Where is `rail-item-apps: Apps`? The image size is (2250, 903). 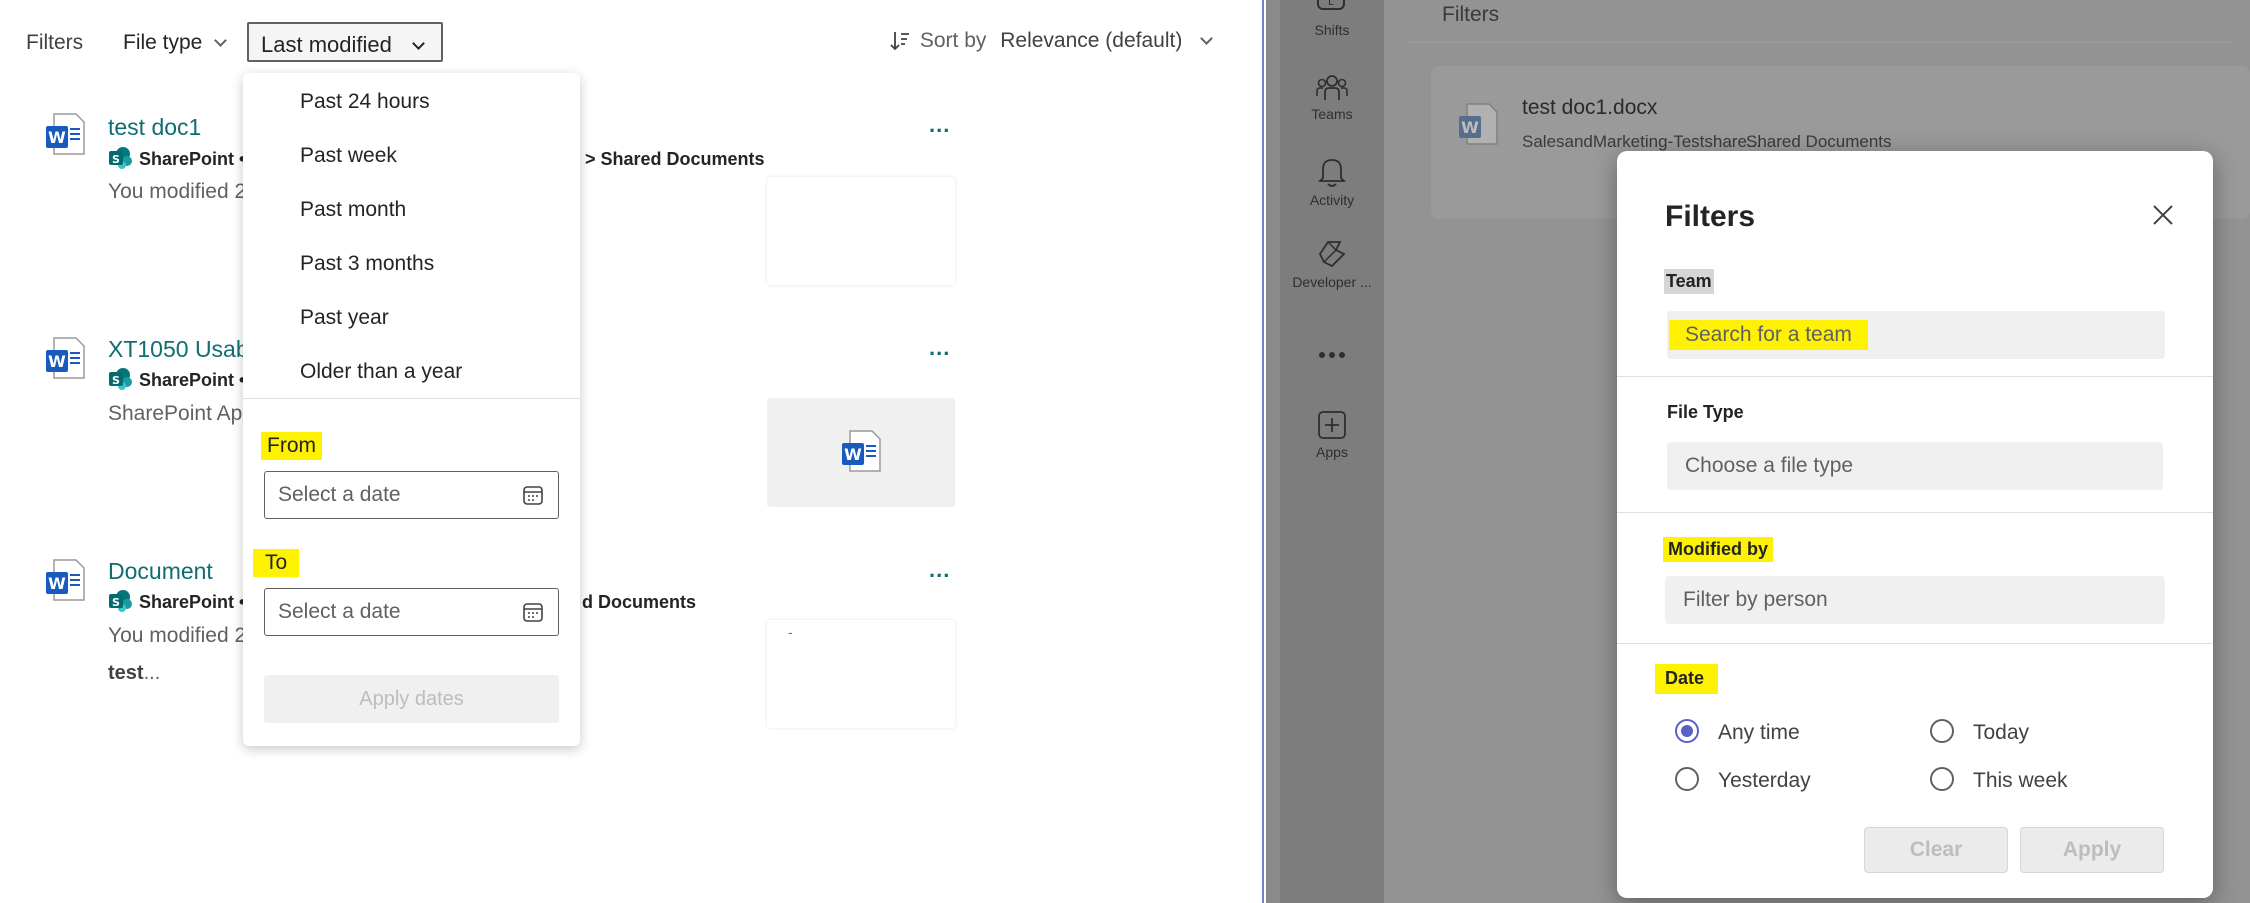
rail-item-apps: Apps is located at coordinates (1332, 435).